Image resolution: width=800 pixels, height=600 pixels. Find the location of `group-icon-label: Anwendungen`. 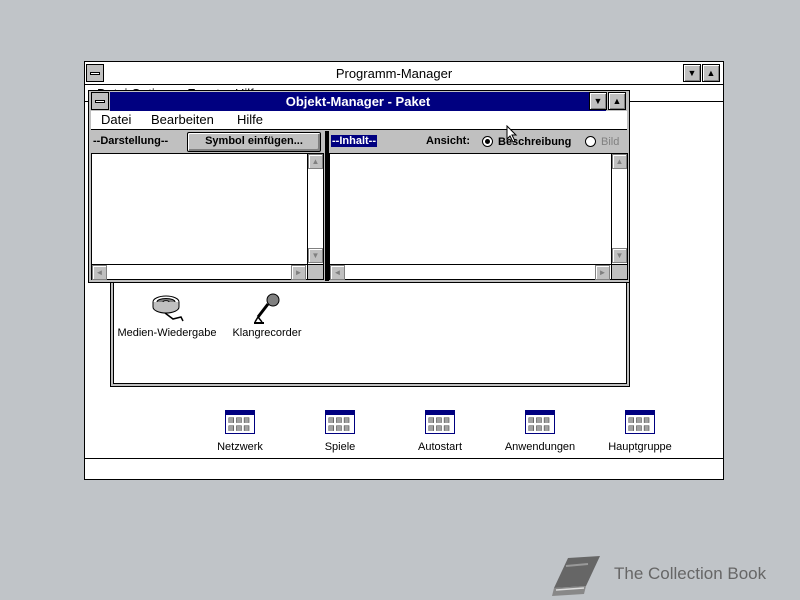

group-icon-label: Anwendungen is located at coordinates (540, 447).